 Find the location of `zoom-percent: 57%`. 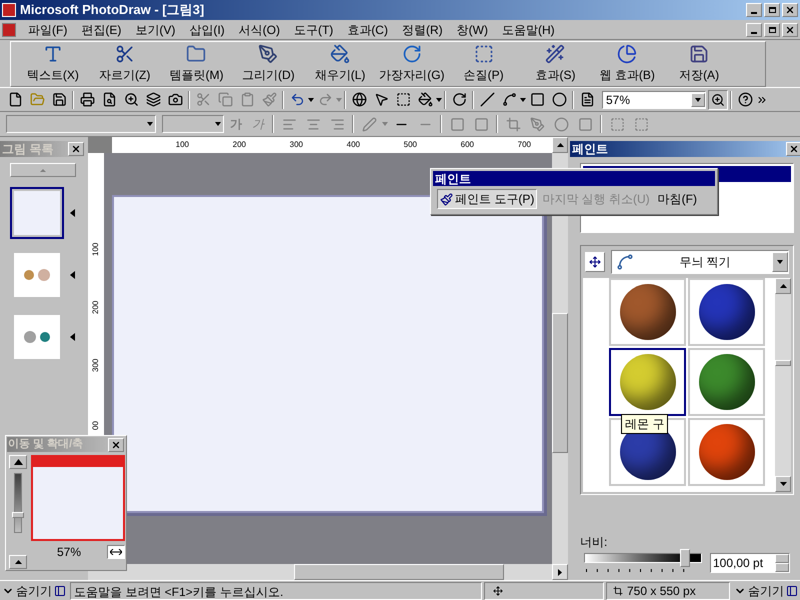

zoom-percent: 57% is located at coordinates (69, 552).